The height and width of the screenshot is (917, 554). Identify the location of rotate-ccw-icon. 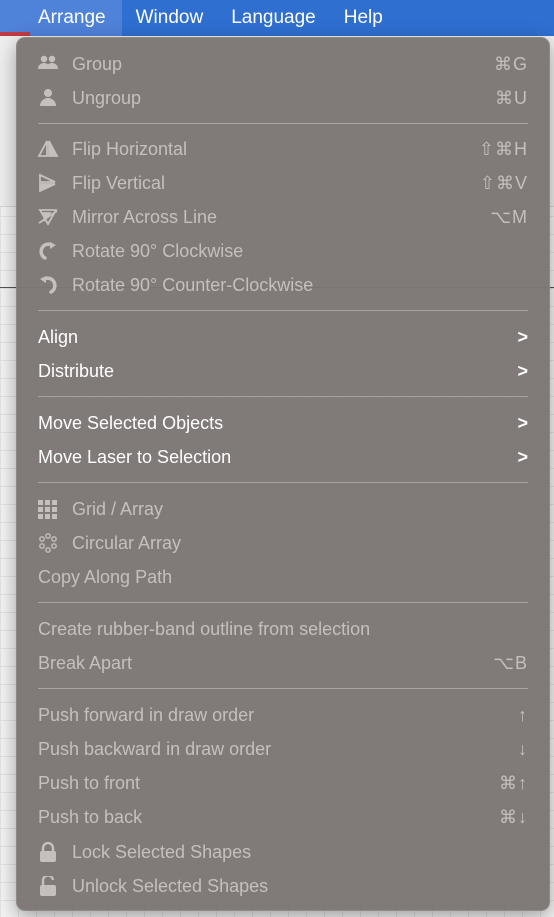
(48, 285).